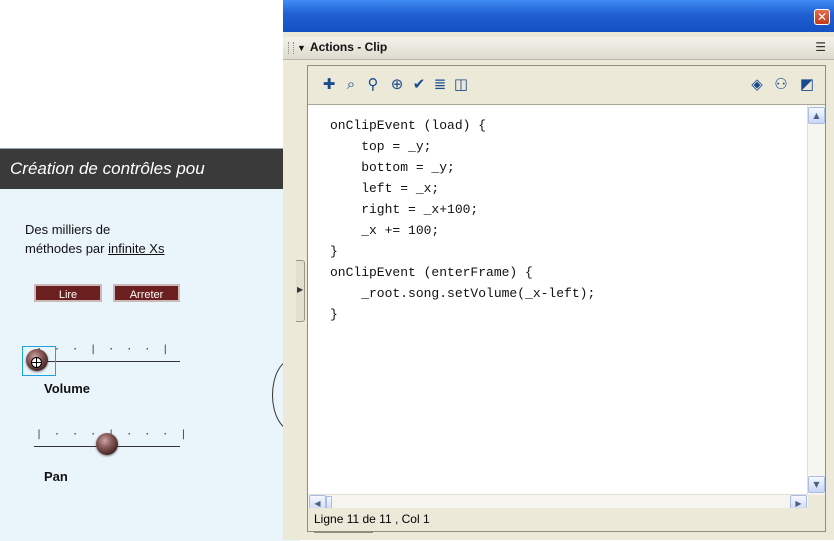 The image size is (834, 541). What do you see at coordinates (558, 48) in the screenshot?
I see `panel-header: ▼ Actions - Clip ☰` at bounding box center [558, 48].